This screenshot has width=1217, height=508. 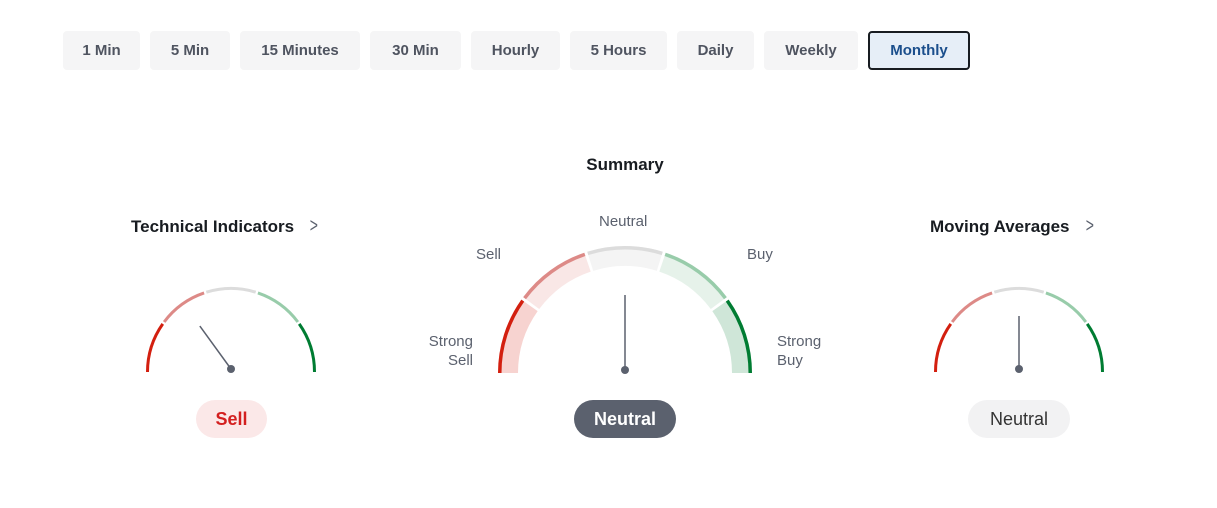 I want to click on summary-result-badge: Neutral, so click(x=625, y=419).